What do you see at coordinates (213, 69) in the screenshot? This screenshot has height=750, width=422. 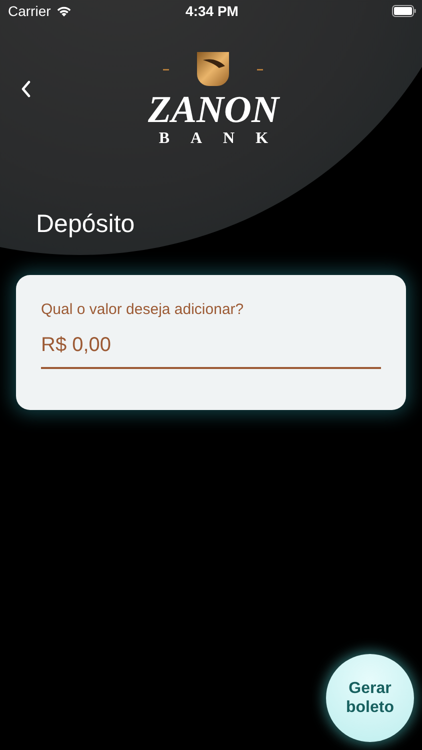 I see `logo-emblem-icon` at bounding box center [213, 69].